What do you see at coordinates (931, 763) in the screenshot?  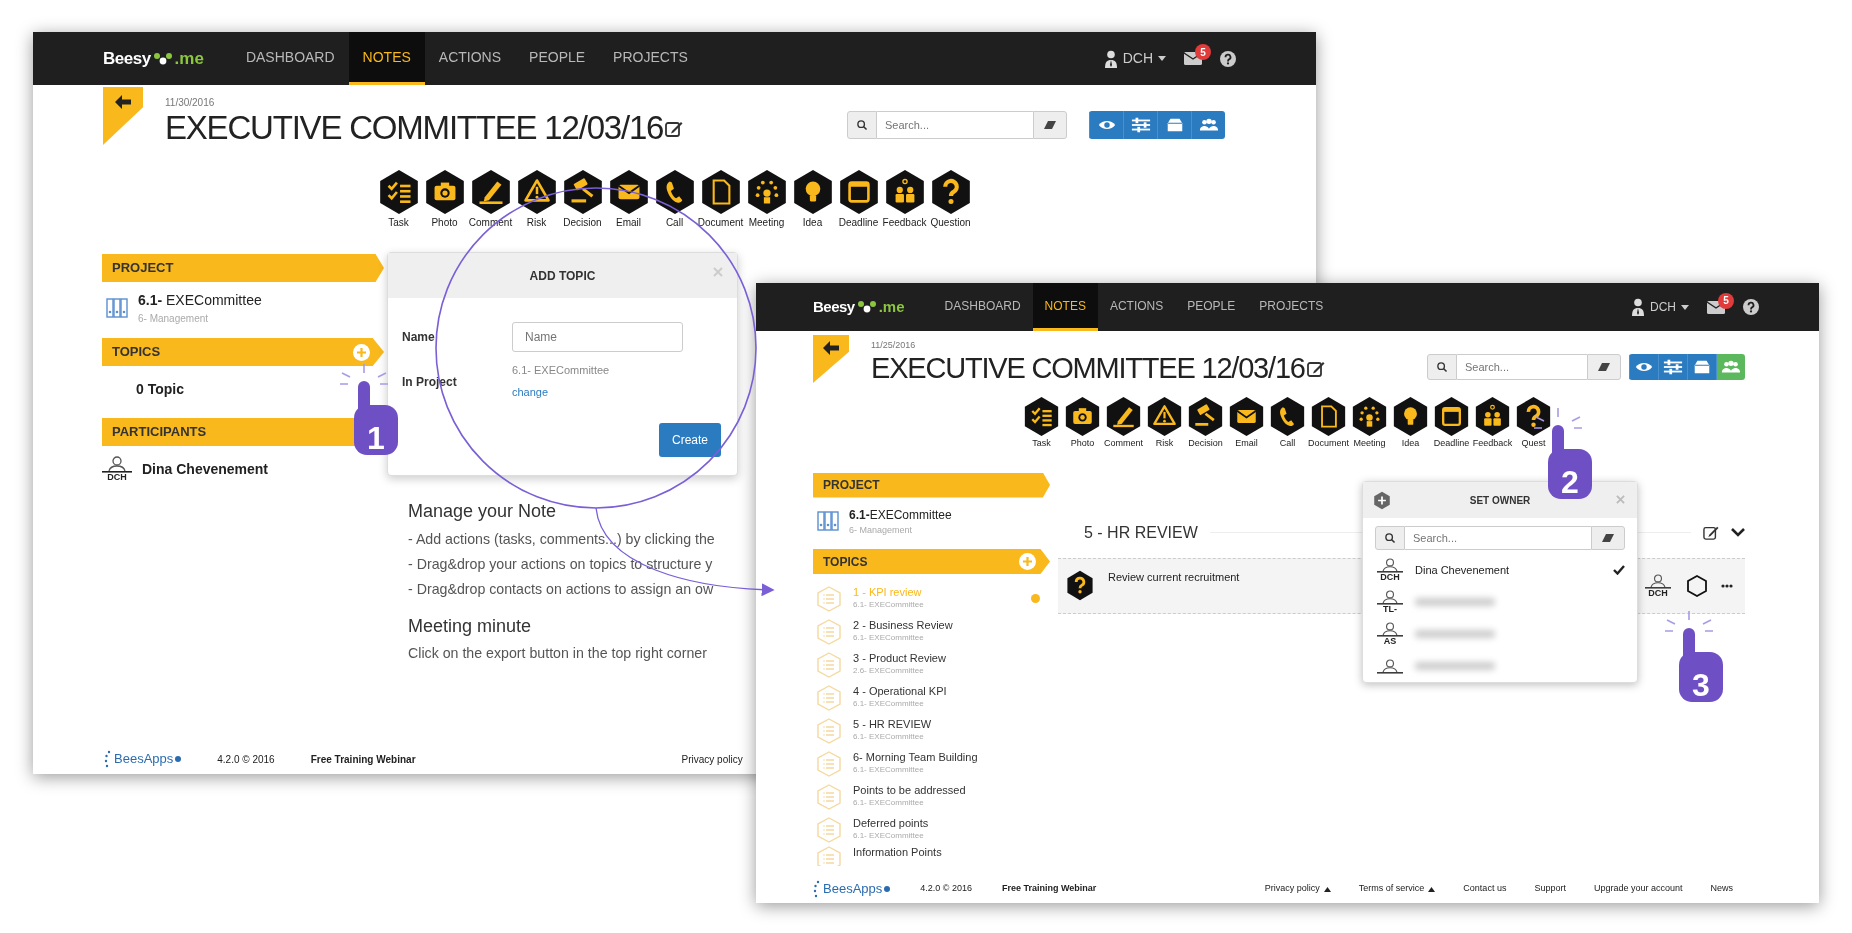 I see `topic-item: 6- Morning Team Building 6.1- EXECommittee` at bounding box center [931, 763].